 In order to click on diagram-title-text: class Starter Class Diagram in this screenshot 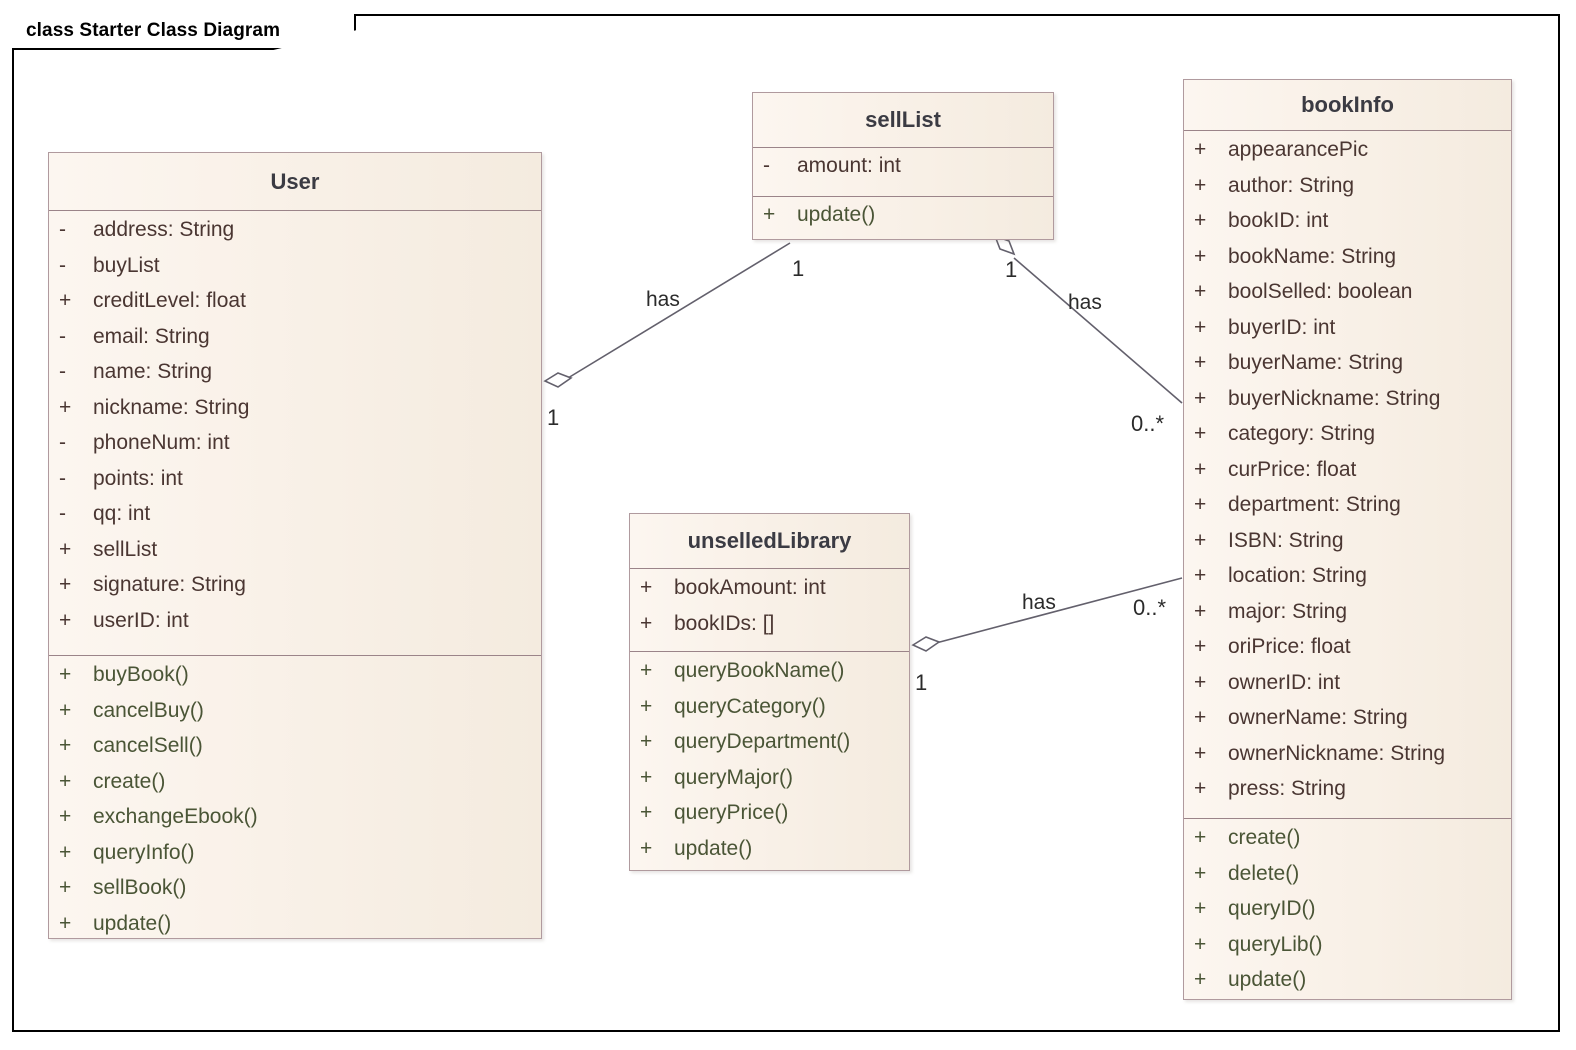, I will do `click(153, 30)`.